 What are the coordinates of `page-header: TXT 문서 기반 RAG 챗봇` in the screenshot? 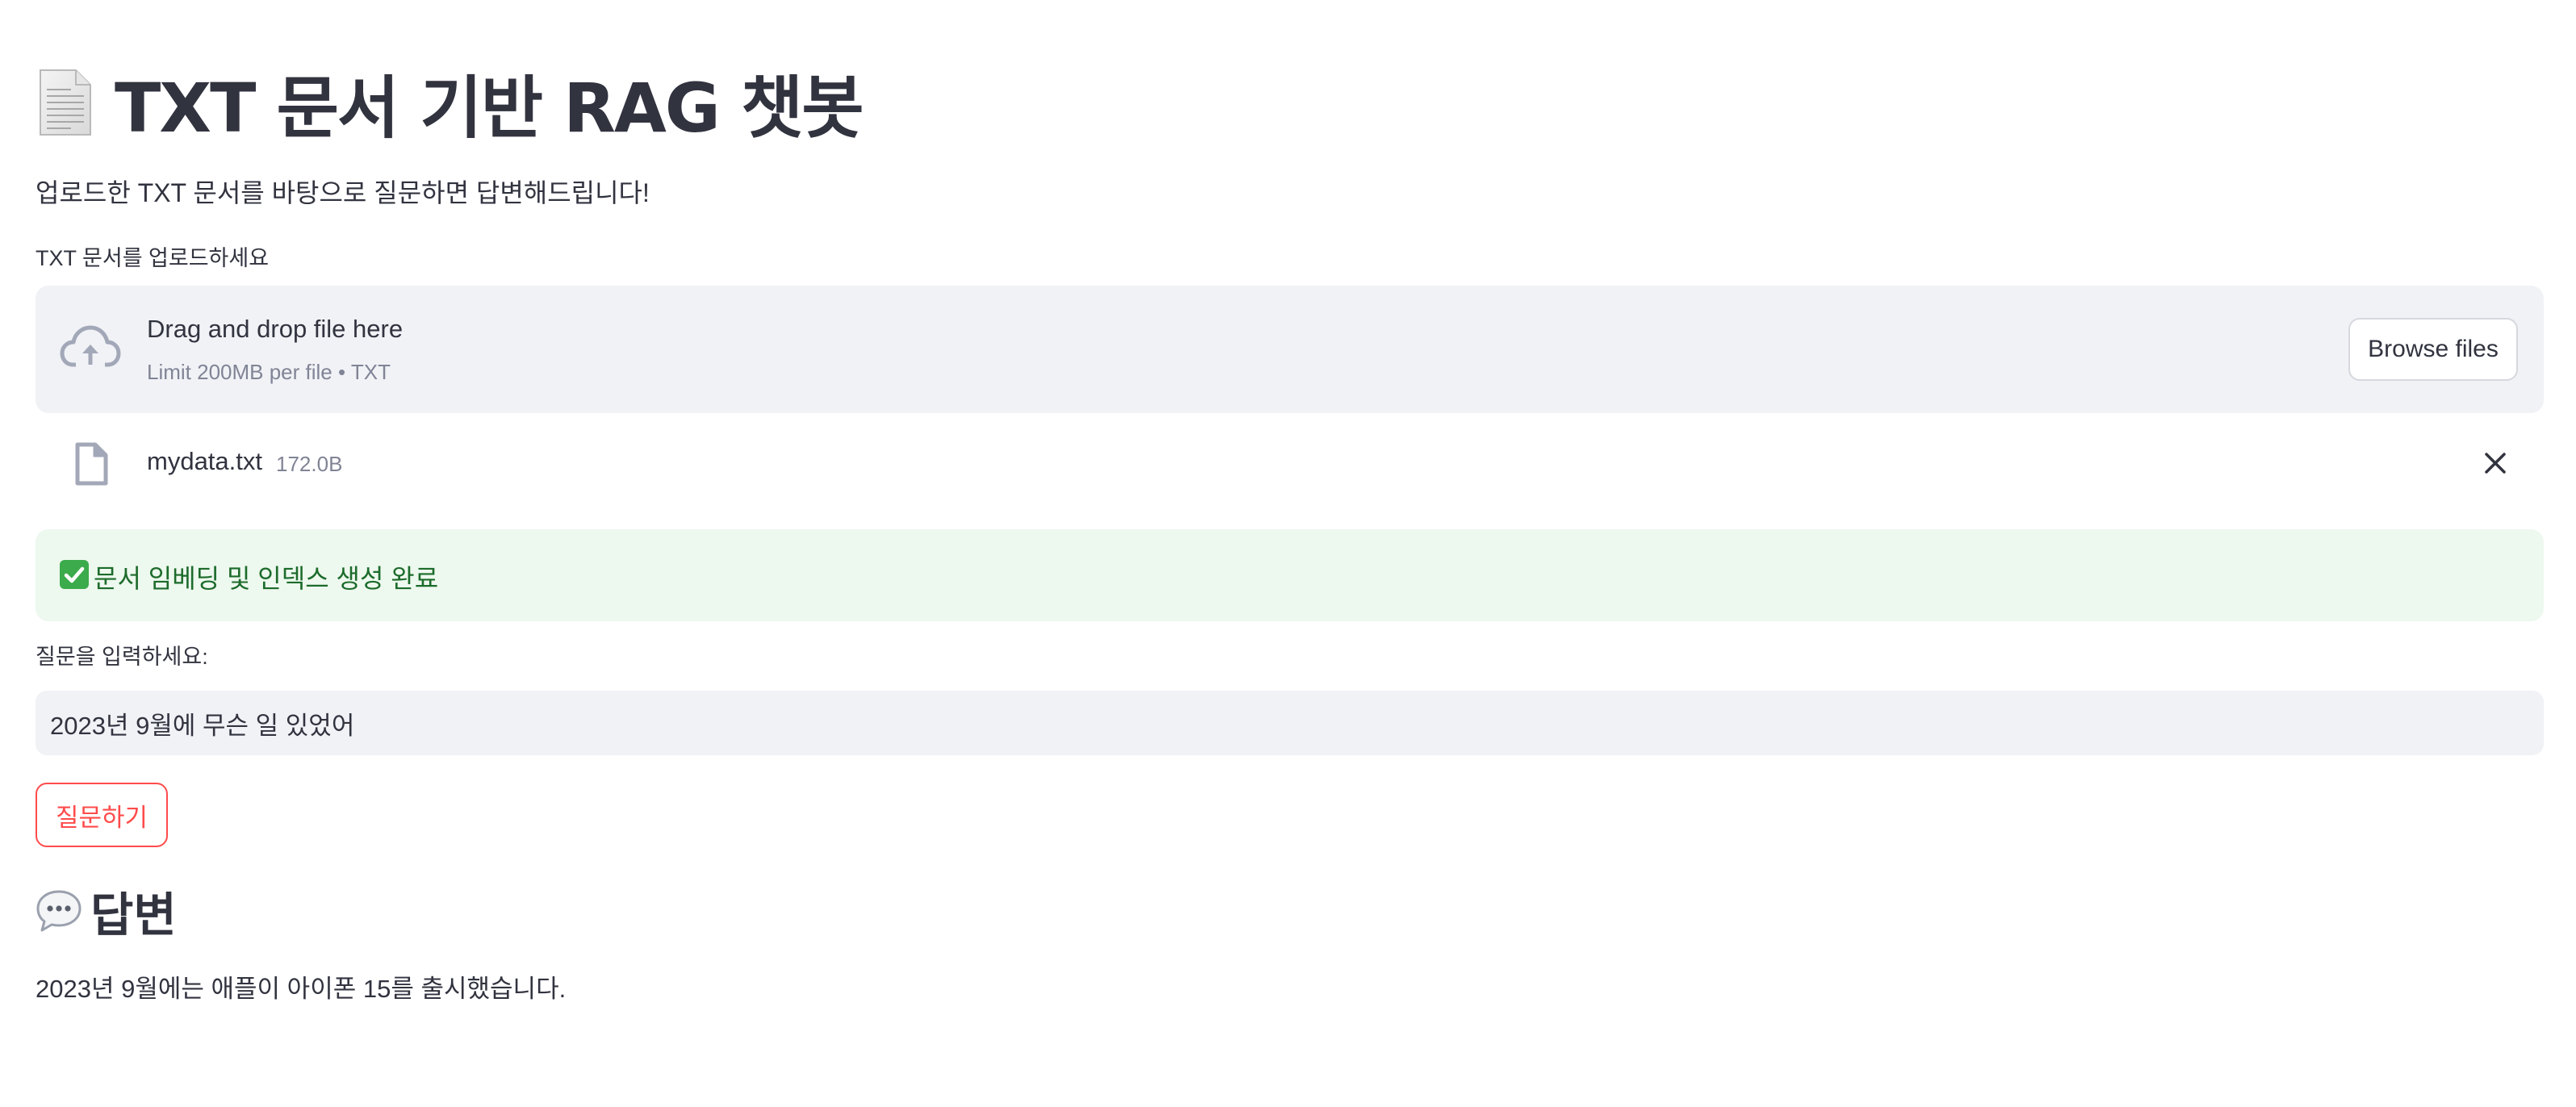 It's located at (450, 103).